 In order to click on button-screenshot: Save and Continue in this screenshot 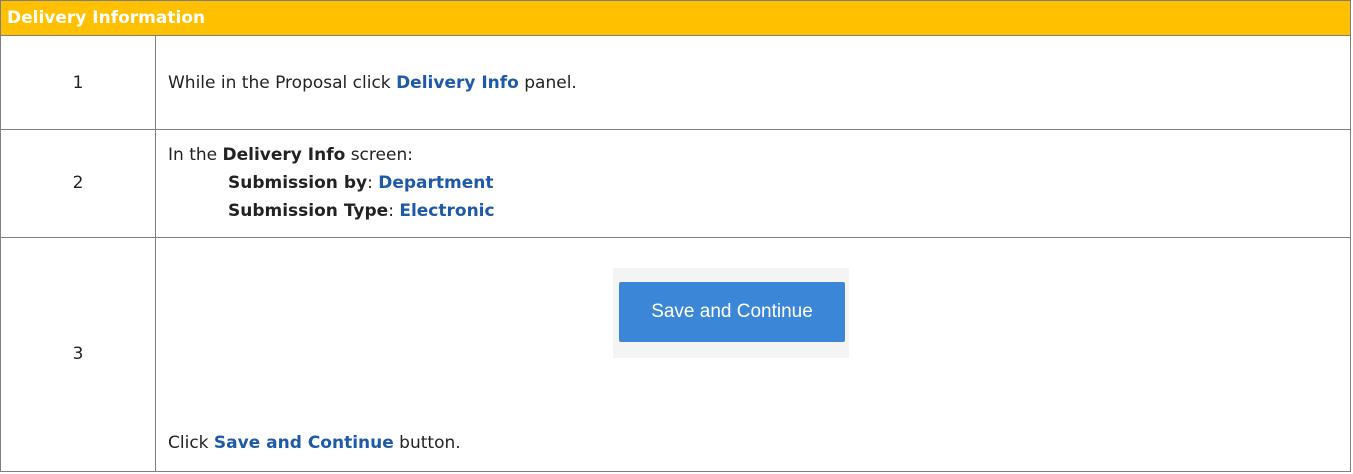, I will do `click(731, 312)`.